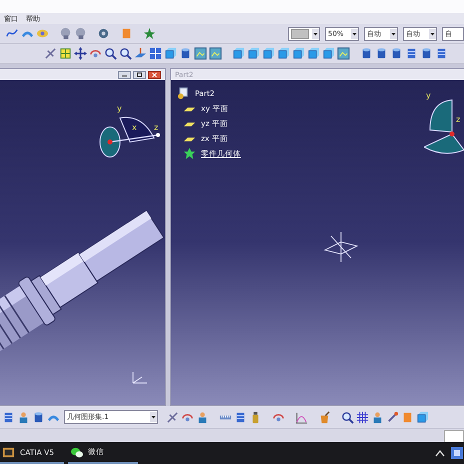 Image resolution: width=464 pixels, height=464 pixels. Describe the element at coordinates (149, 33) in the screenshot. I see `star-icon` at that location.